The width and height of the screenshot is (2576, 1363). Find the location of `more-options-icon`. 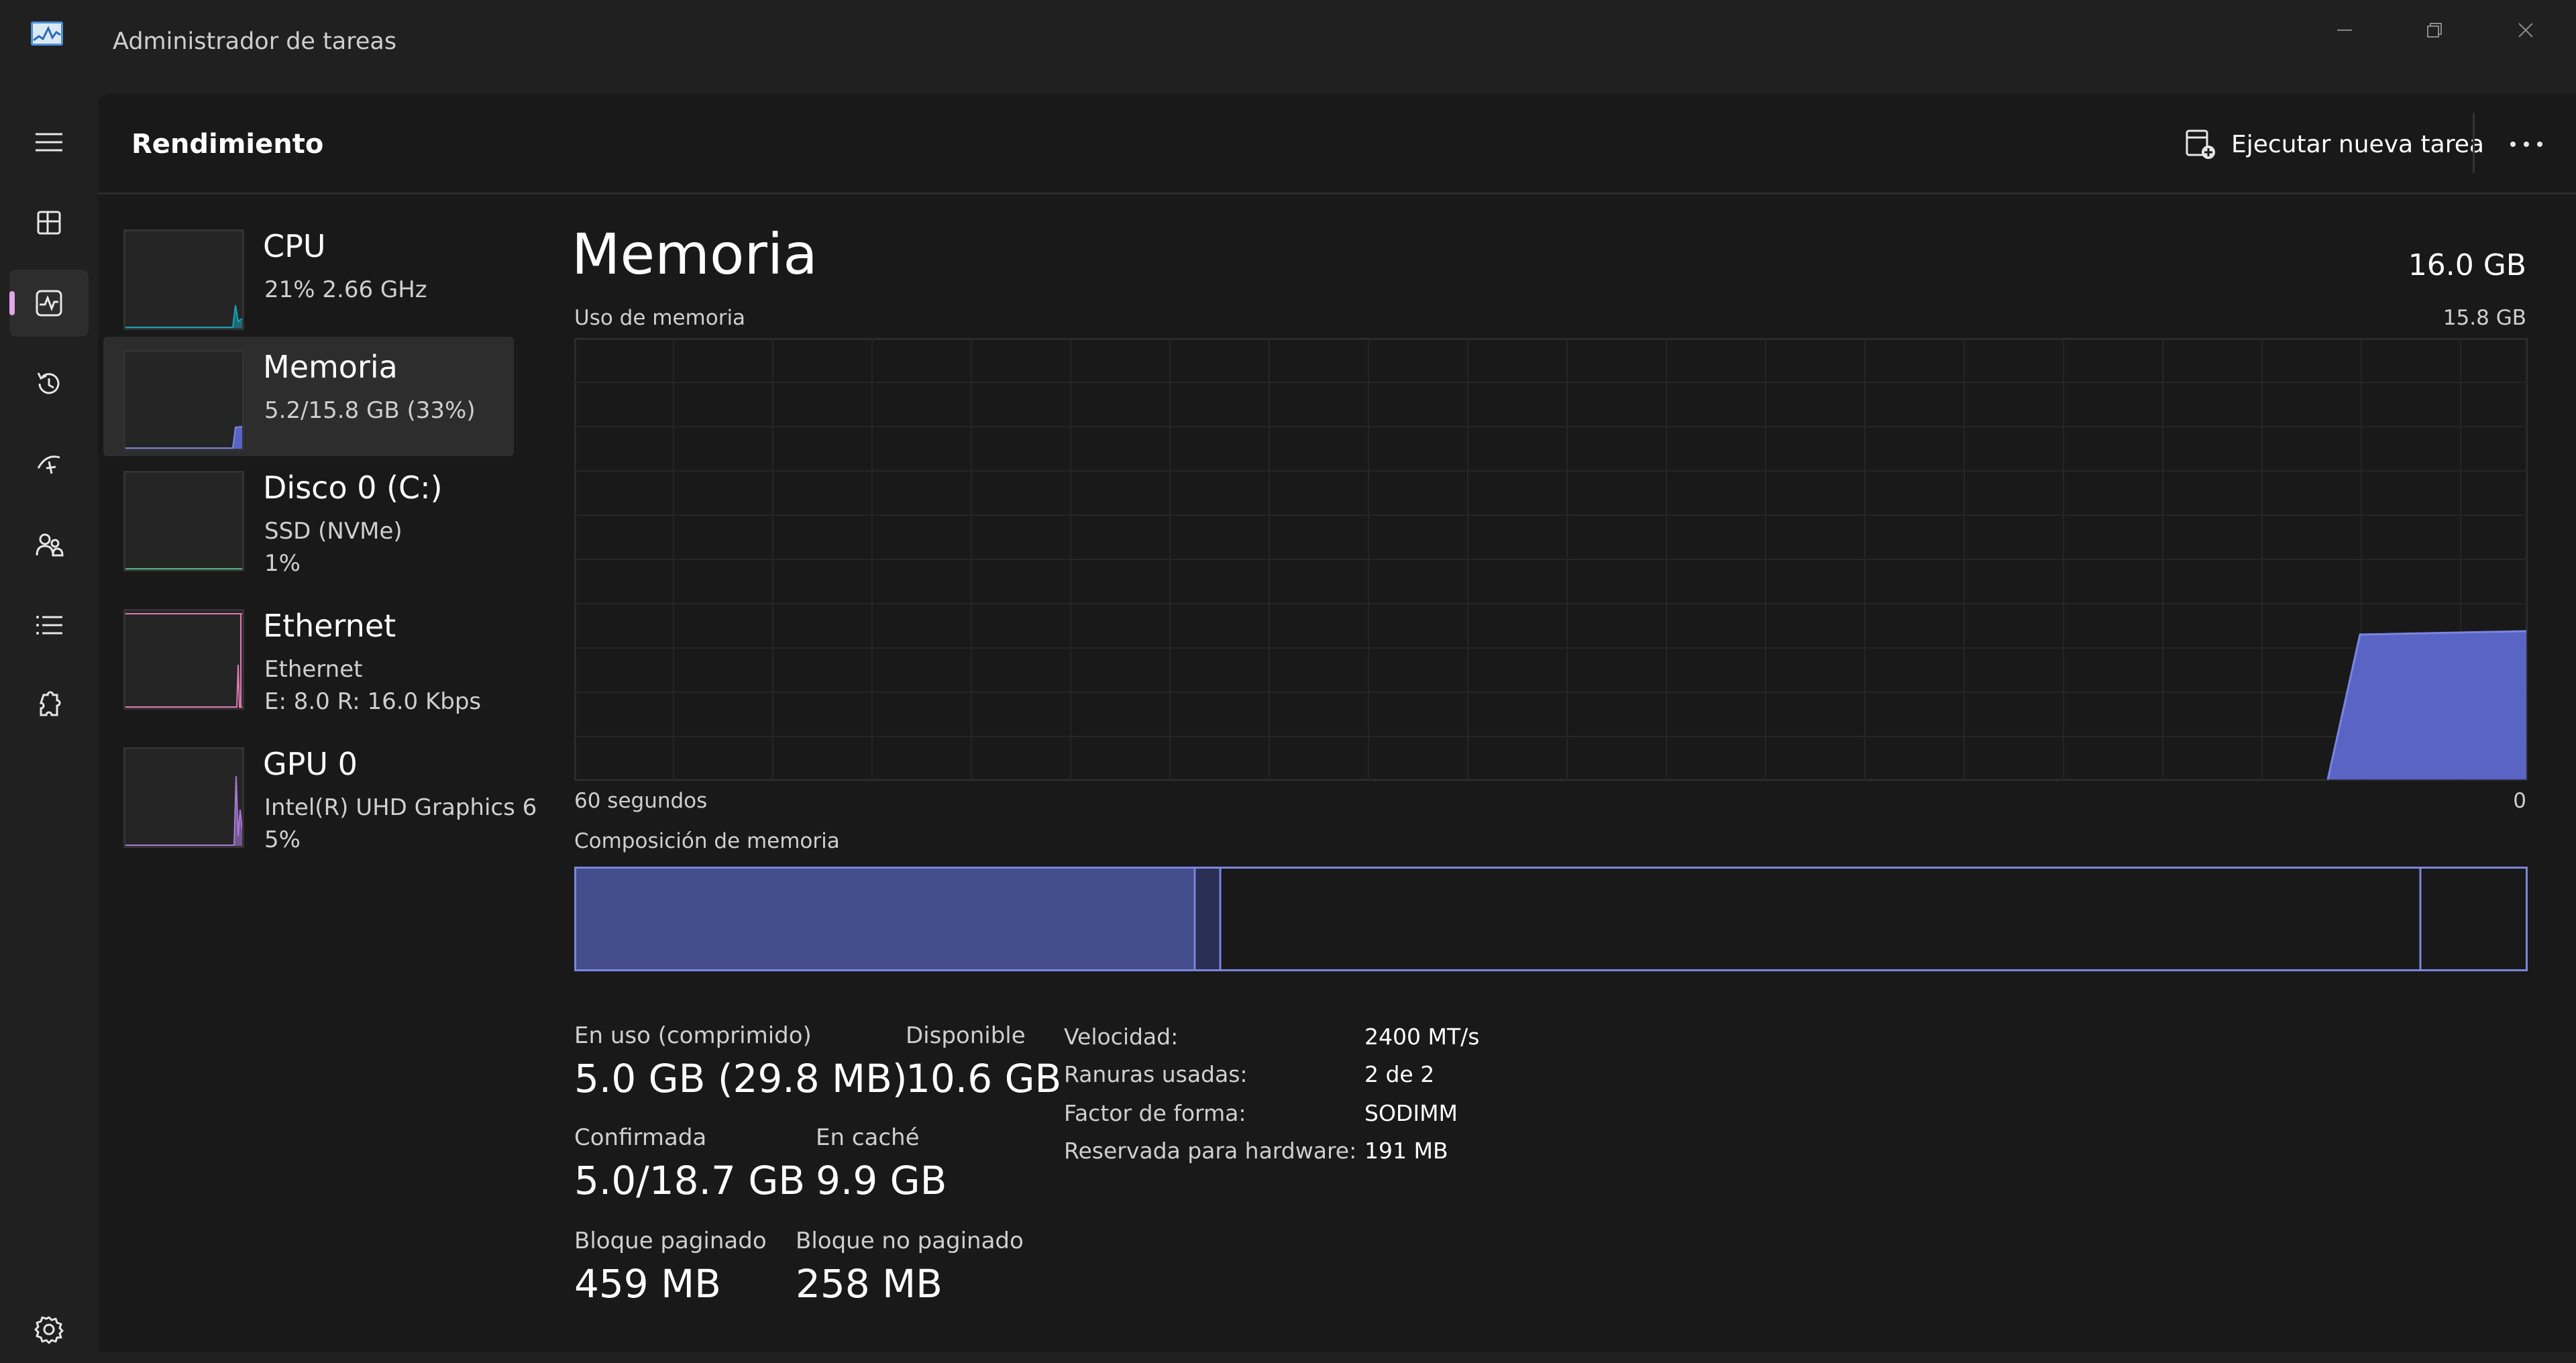

more-options-icon is located at coordinates (2526, 145).